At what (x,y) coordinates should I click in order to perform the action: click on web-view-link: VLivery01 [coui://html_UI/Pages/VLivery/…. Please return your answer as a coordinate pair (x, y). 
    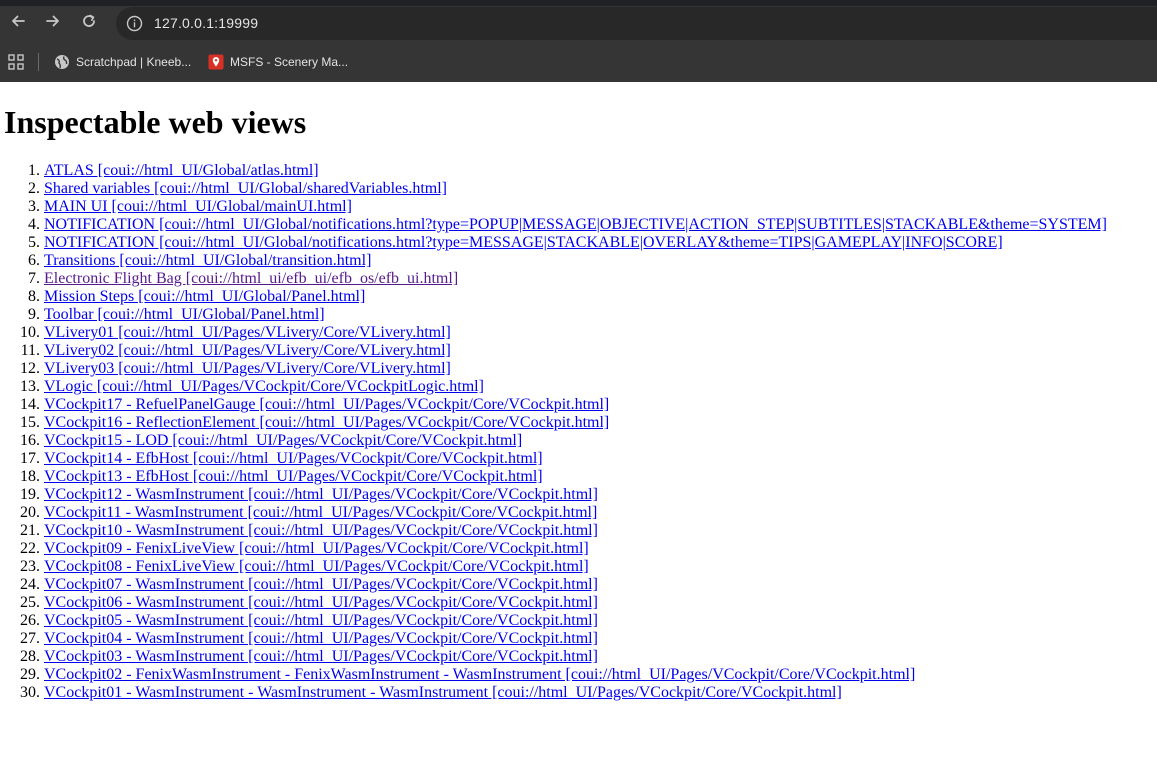
    Looking at the image, I should click on (247, 332).